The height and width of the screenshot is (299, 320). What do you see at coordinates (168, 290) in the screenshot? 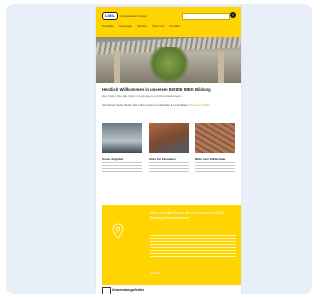
I see `footer-section: Anwendungsfelder` at bounding box center [168, 290].